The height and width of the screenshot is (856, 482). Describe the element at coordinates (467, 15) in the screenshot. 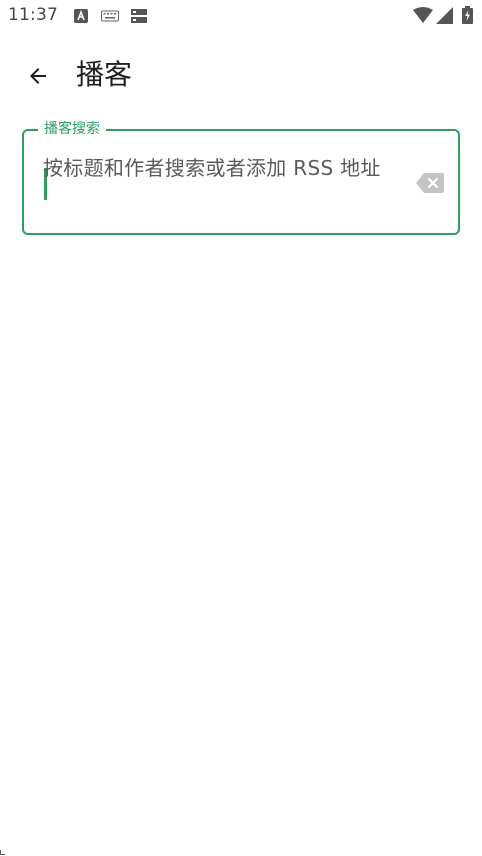

I see `battery-charging-icon` at that location.